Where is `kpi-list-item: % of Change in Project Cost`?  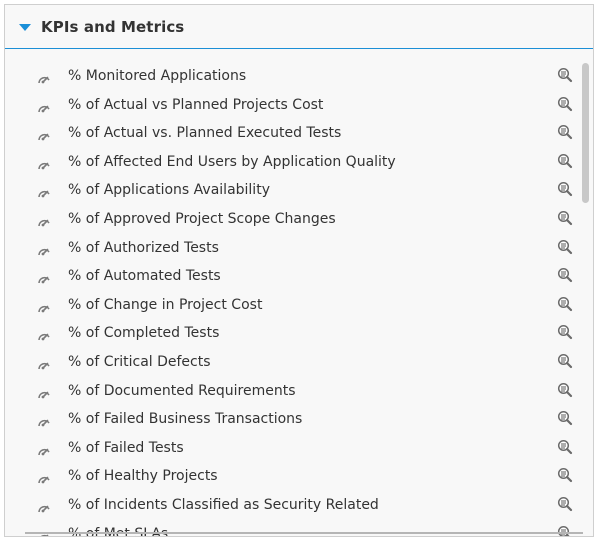 kpi-list-item: % of Change in Project Cost is located at coordinates (299, 306).